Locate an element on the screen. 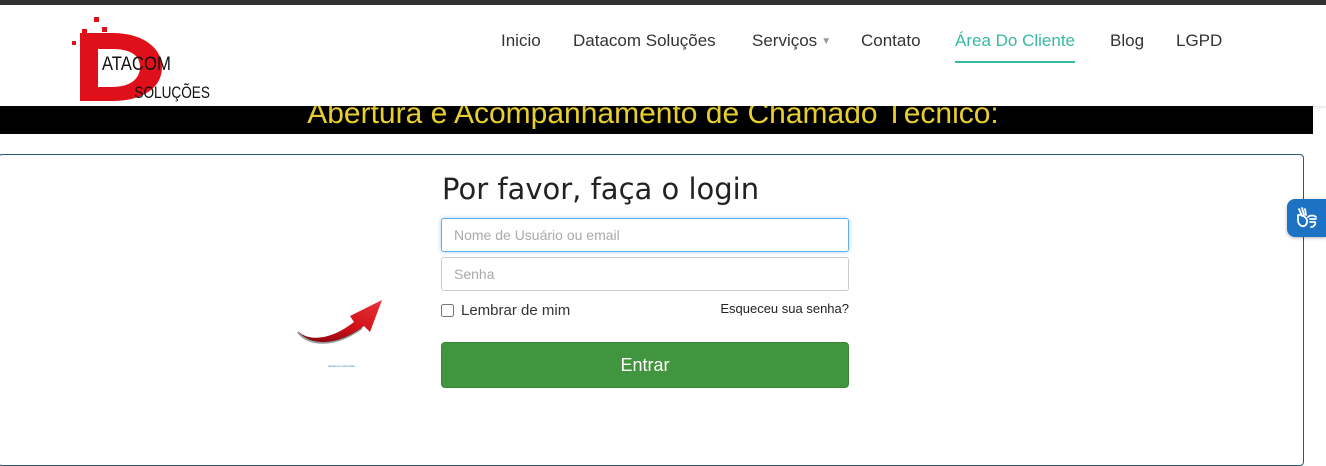 This screenshot has width=1326, height=466. nav-item-datacom-solucoes: Datacom Soluções is located at coordinates (644, 41).